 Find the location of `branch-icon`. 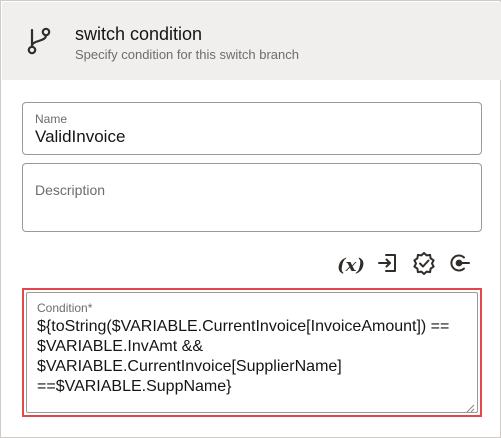

branch-icon is located at coordinates (39, 41).